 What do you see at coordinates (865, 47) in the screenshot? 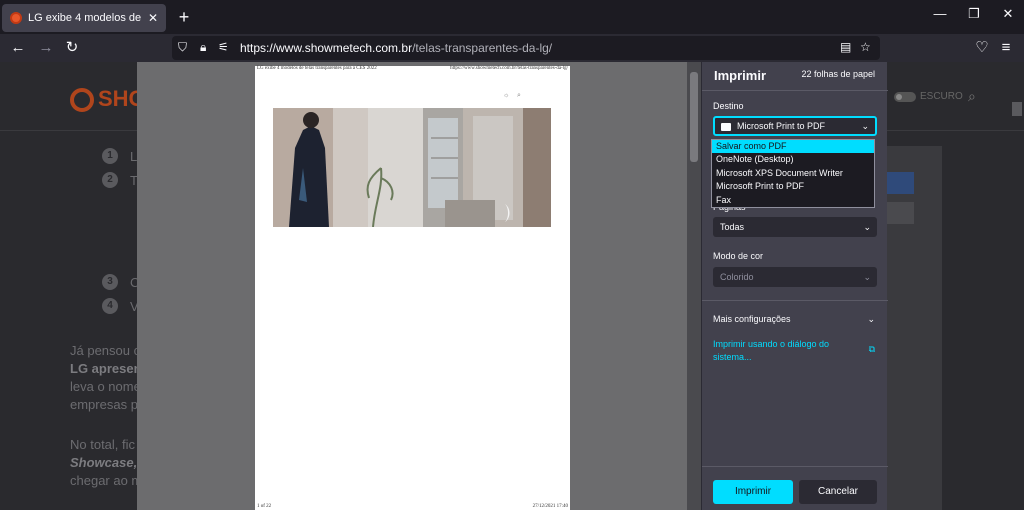
I see `bookmark-star-icon: ☆` at bounding box center [865, 47].